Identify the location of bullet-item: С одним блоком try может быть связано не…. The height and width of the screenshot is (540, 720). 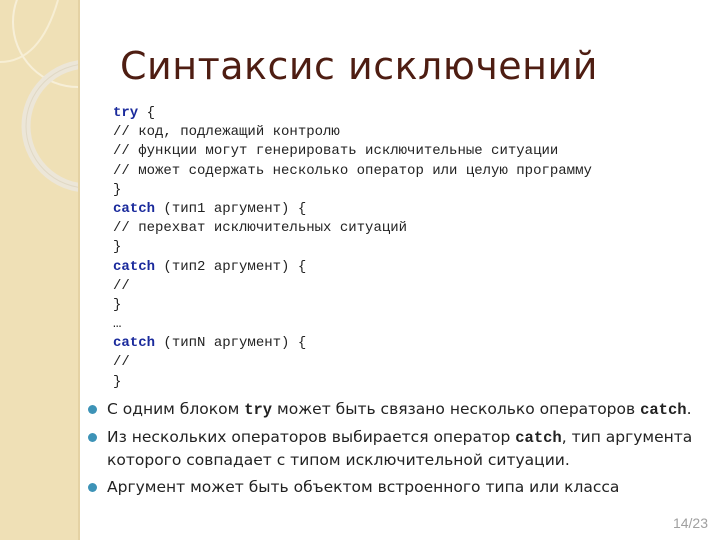
(393, 409).